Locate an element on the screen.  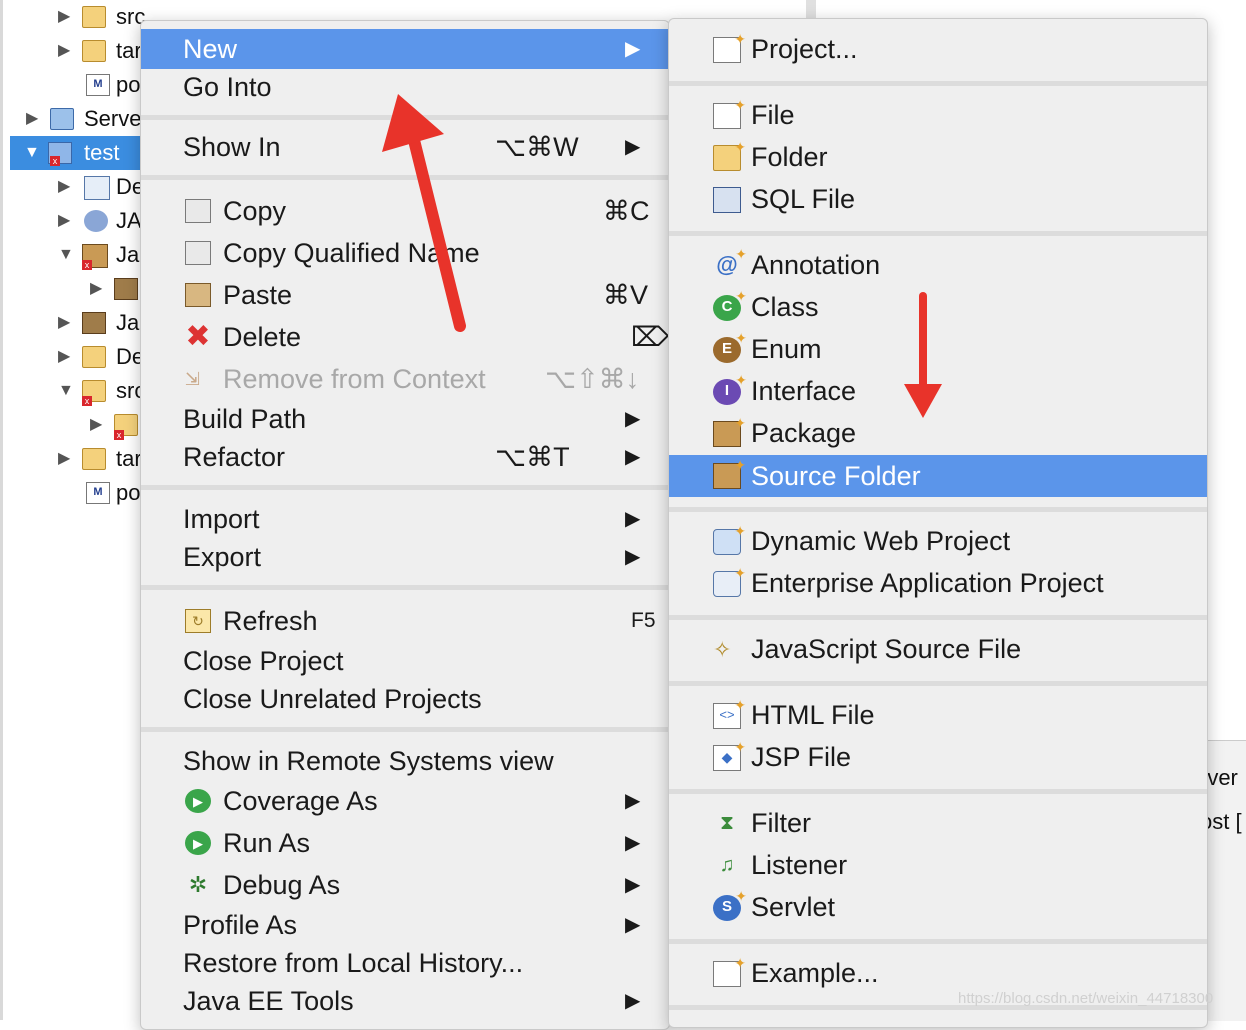
submenu-item-enum: E ✦ Enum is located at coordinates (938, 349).